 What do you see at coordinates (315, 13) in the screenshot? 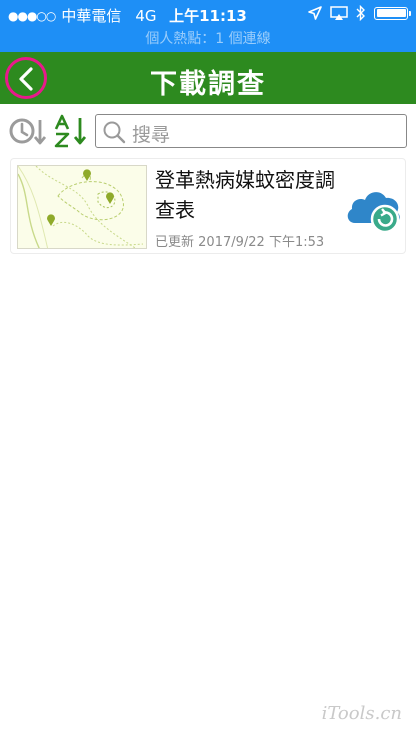
I see `location-icon` at bounding box center [315, 13].